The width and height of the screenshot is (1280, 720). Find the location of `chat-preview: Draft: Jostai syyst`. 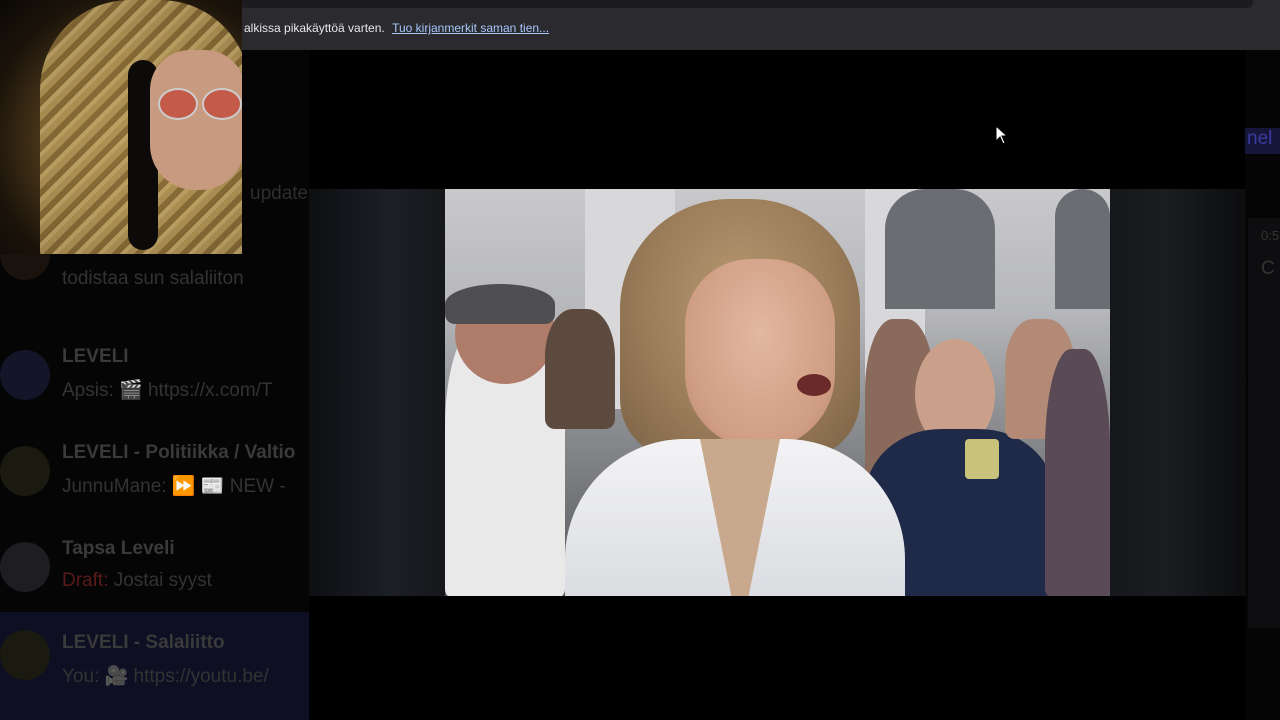

chat-preview: Draft: Jostai syyst is located at coordinates (137, 581).